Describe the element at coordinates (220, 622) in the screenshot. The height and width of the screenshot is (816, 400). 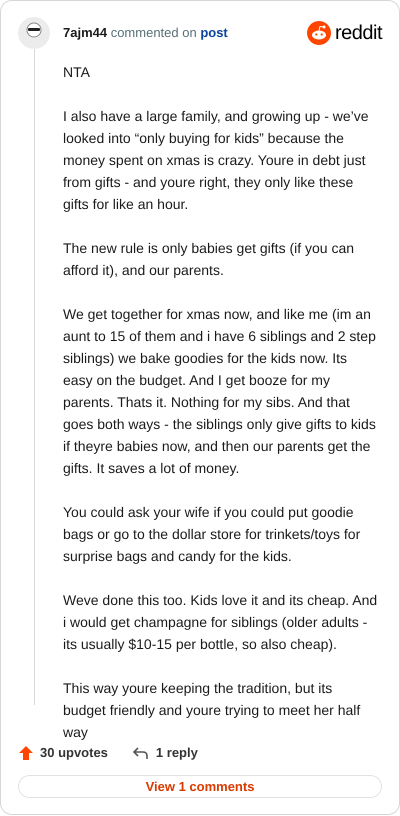
I see `comment-paragraph: Weve done this too. Kids love it and its cheap. And i would get champagne for siblings (older adults - its usually $10-15 per bottle, so also cheap).` at that location.